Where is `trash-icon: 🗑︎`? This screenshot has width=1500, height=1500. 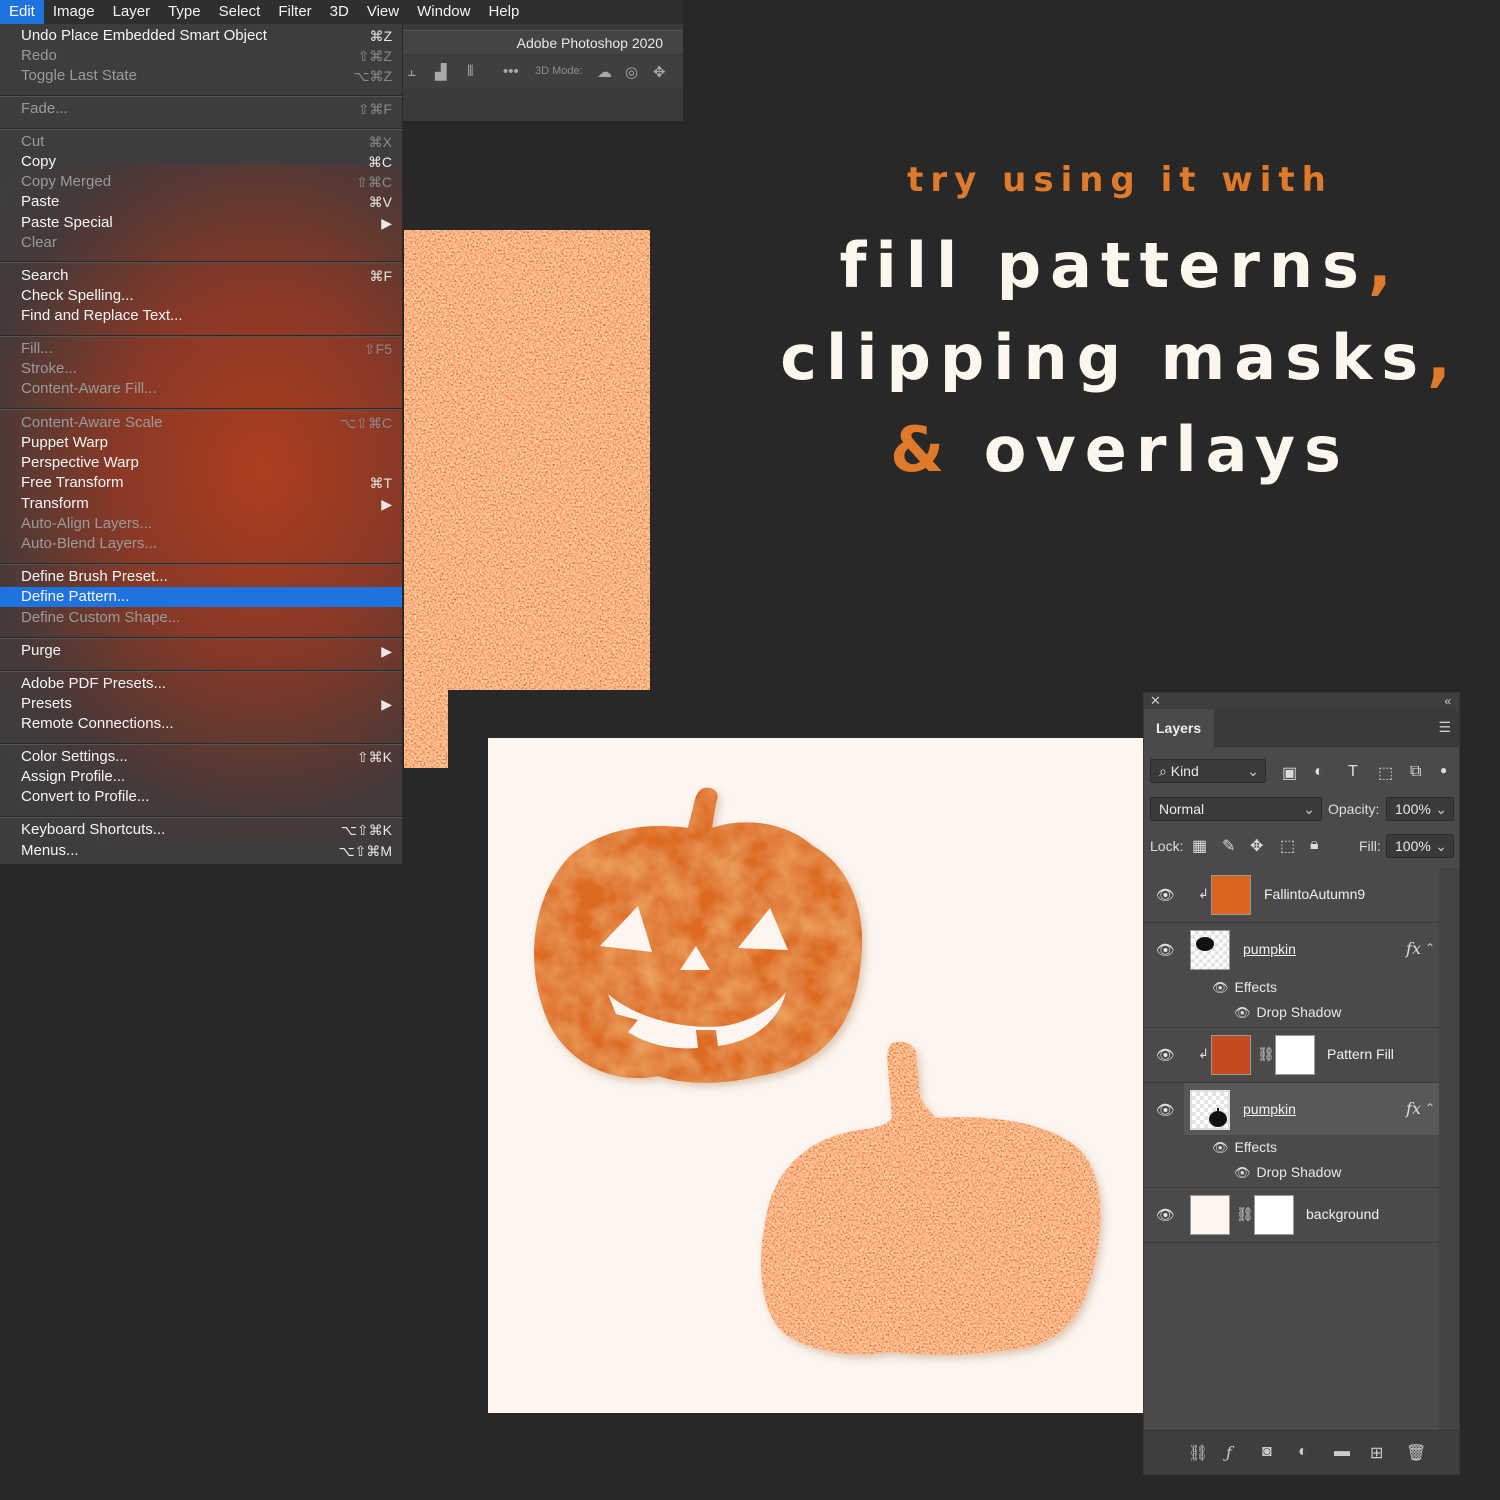 trash-icon: 🗑︎ is located at coordinates (1416, 1453).